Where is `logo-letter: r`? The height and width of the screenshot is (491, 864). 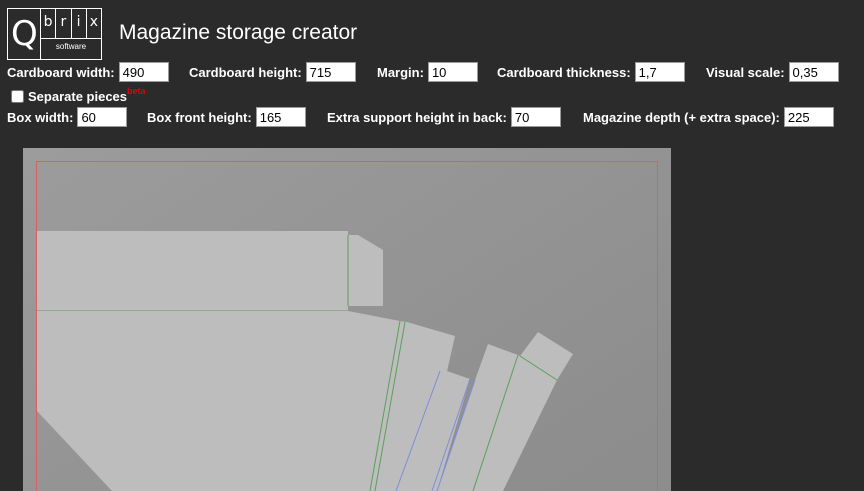 logo-letter: r is located at coordinates (64, 24).